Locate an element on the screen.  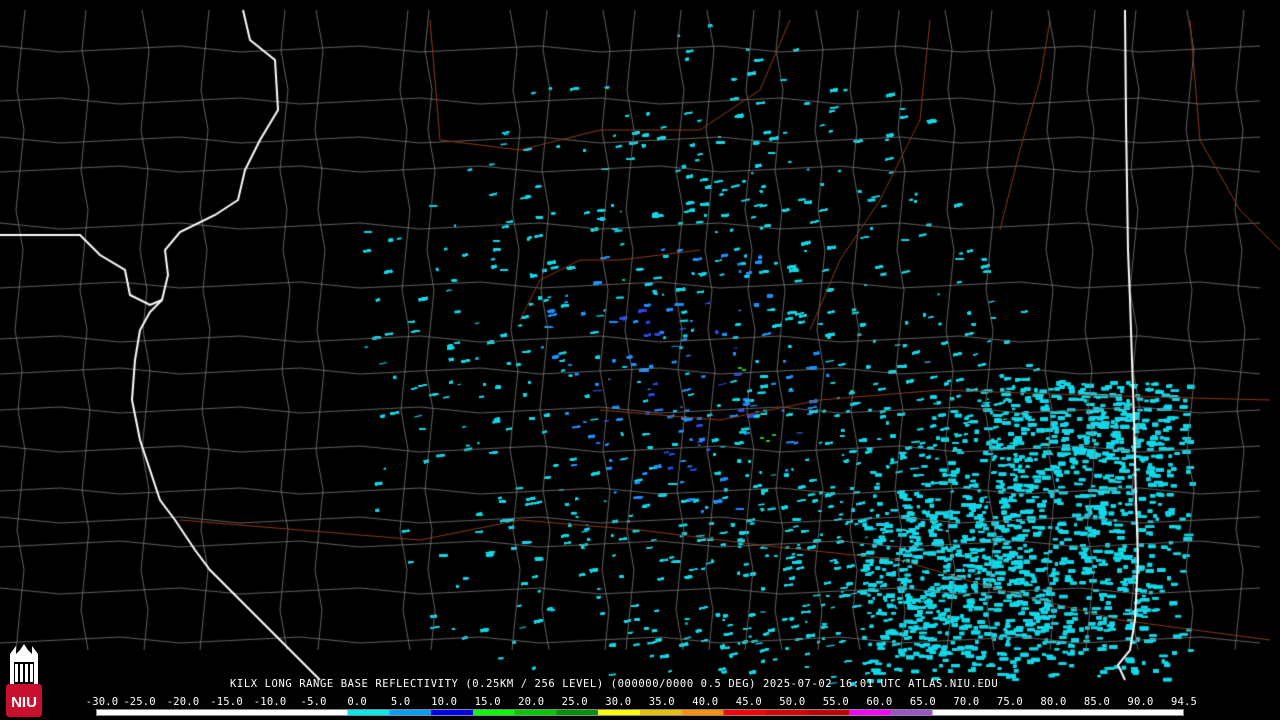
scale-tick-label: 20.0 is located at coordinates (531, 702).